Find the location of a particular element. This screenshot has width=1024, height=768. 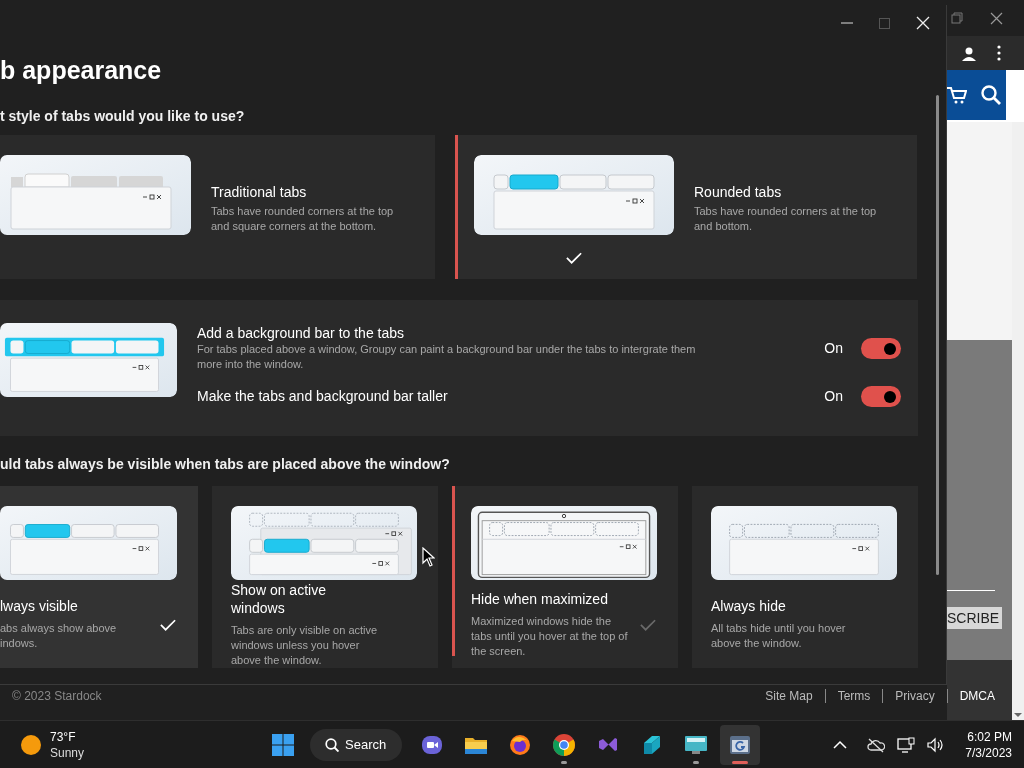

setting-description: For tabs placed above a window, Groupy can paint a background bar under the tabs to intergrate them more into the window. is located at coordinates (447, 357).